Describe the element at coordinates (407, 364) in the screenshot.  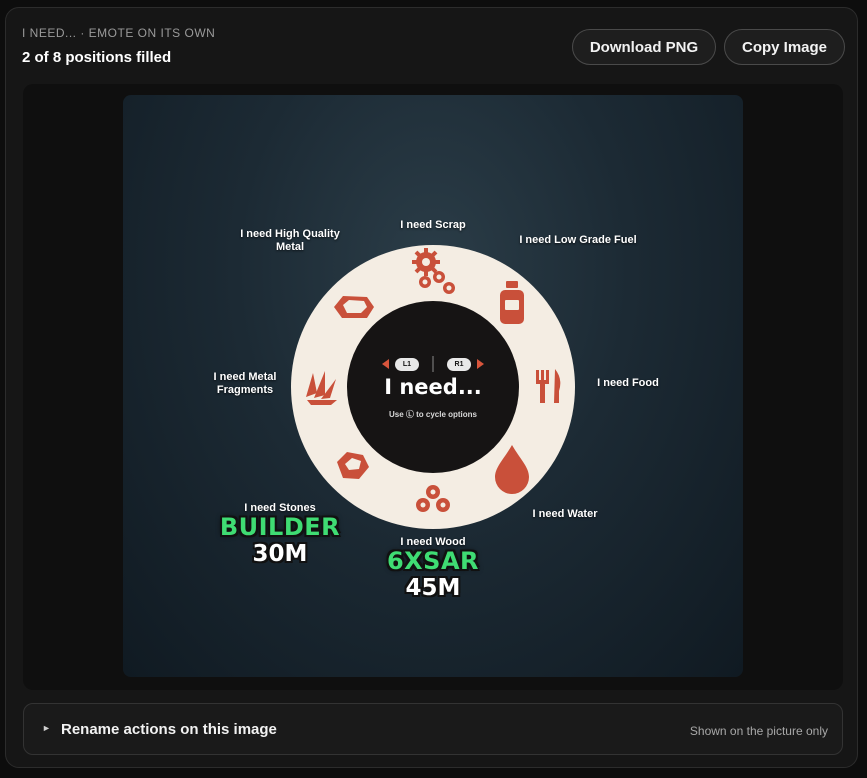
I see `l1-bumper-badge: L1` at that location.